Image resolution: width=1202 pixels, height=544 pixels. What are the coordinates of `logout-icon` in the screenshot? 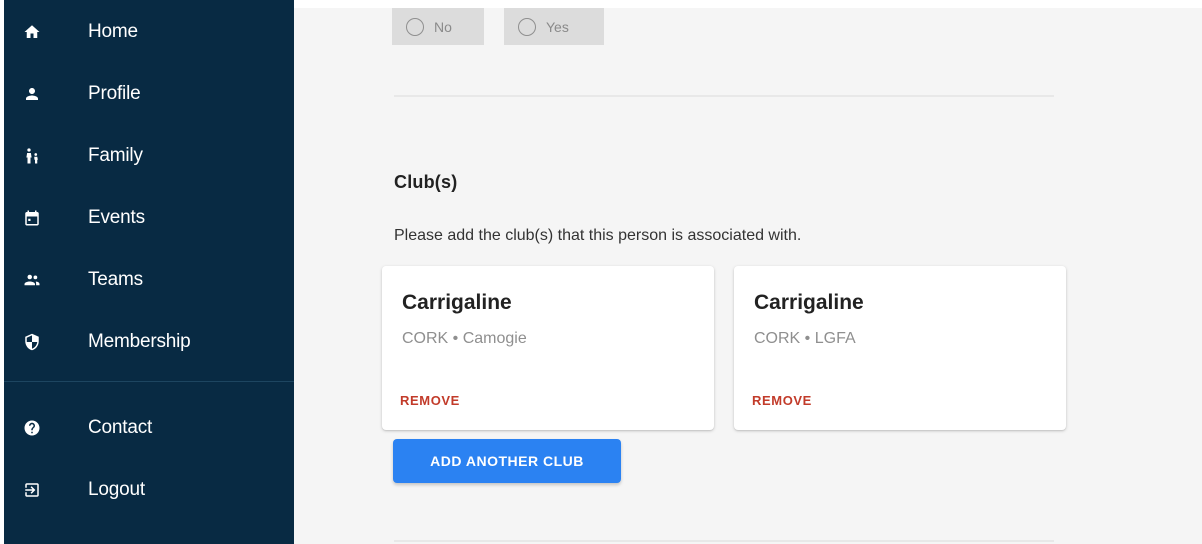 It's located at (32, 490).